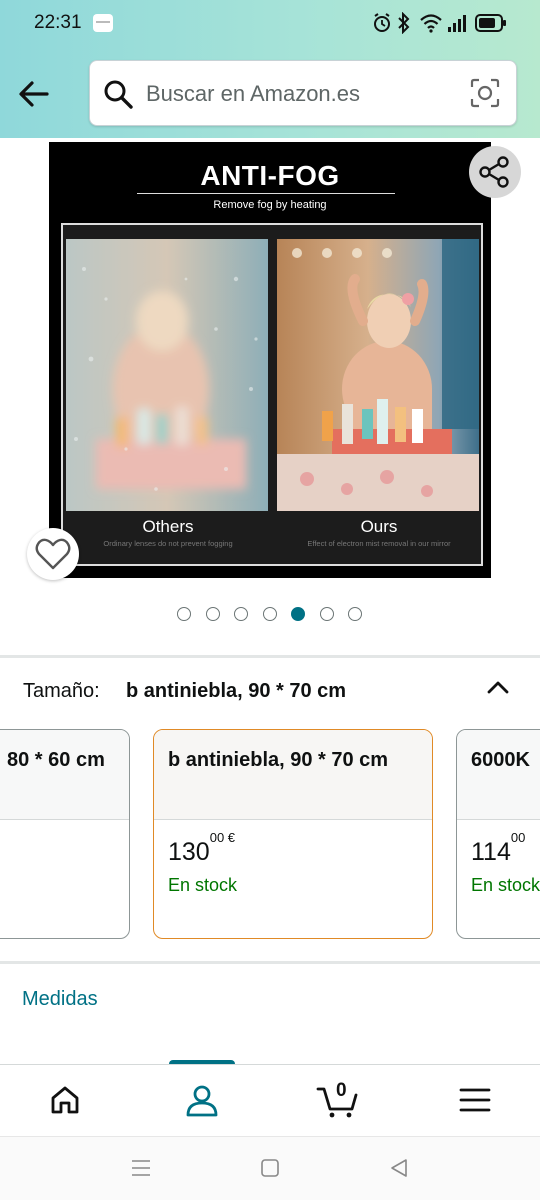 Image resolution: width=540 pixels, height=1200 pixels. What do you see at coordinates (270, 205) in the screenshot?
I see `image-subtitle: Remove fog by heating` at bounding box center [270, 205].